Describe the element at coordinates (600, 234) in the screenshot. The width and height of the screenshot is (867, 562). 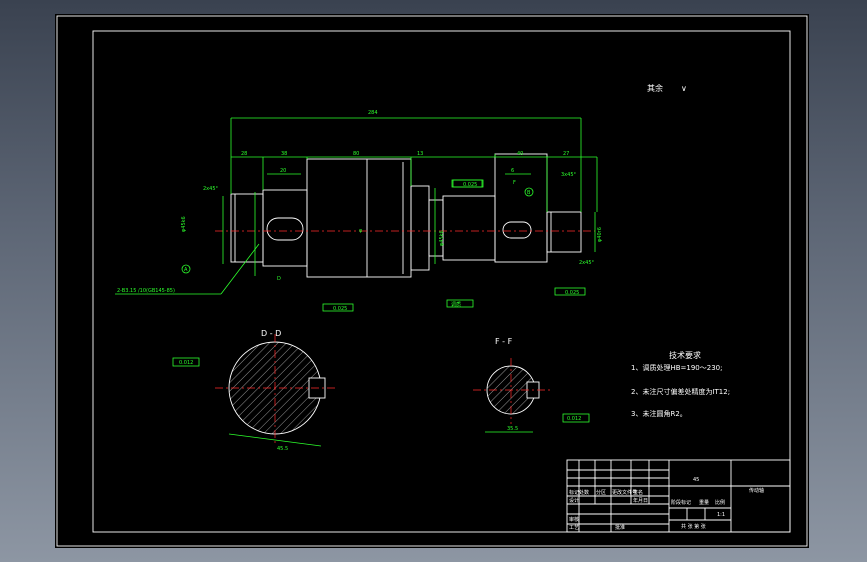
I see `phi-r2: φ40r6` at that location.